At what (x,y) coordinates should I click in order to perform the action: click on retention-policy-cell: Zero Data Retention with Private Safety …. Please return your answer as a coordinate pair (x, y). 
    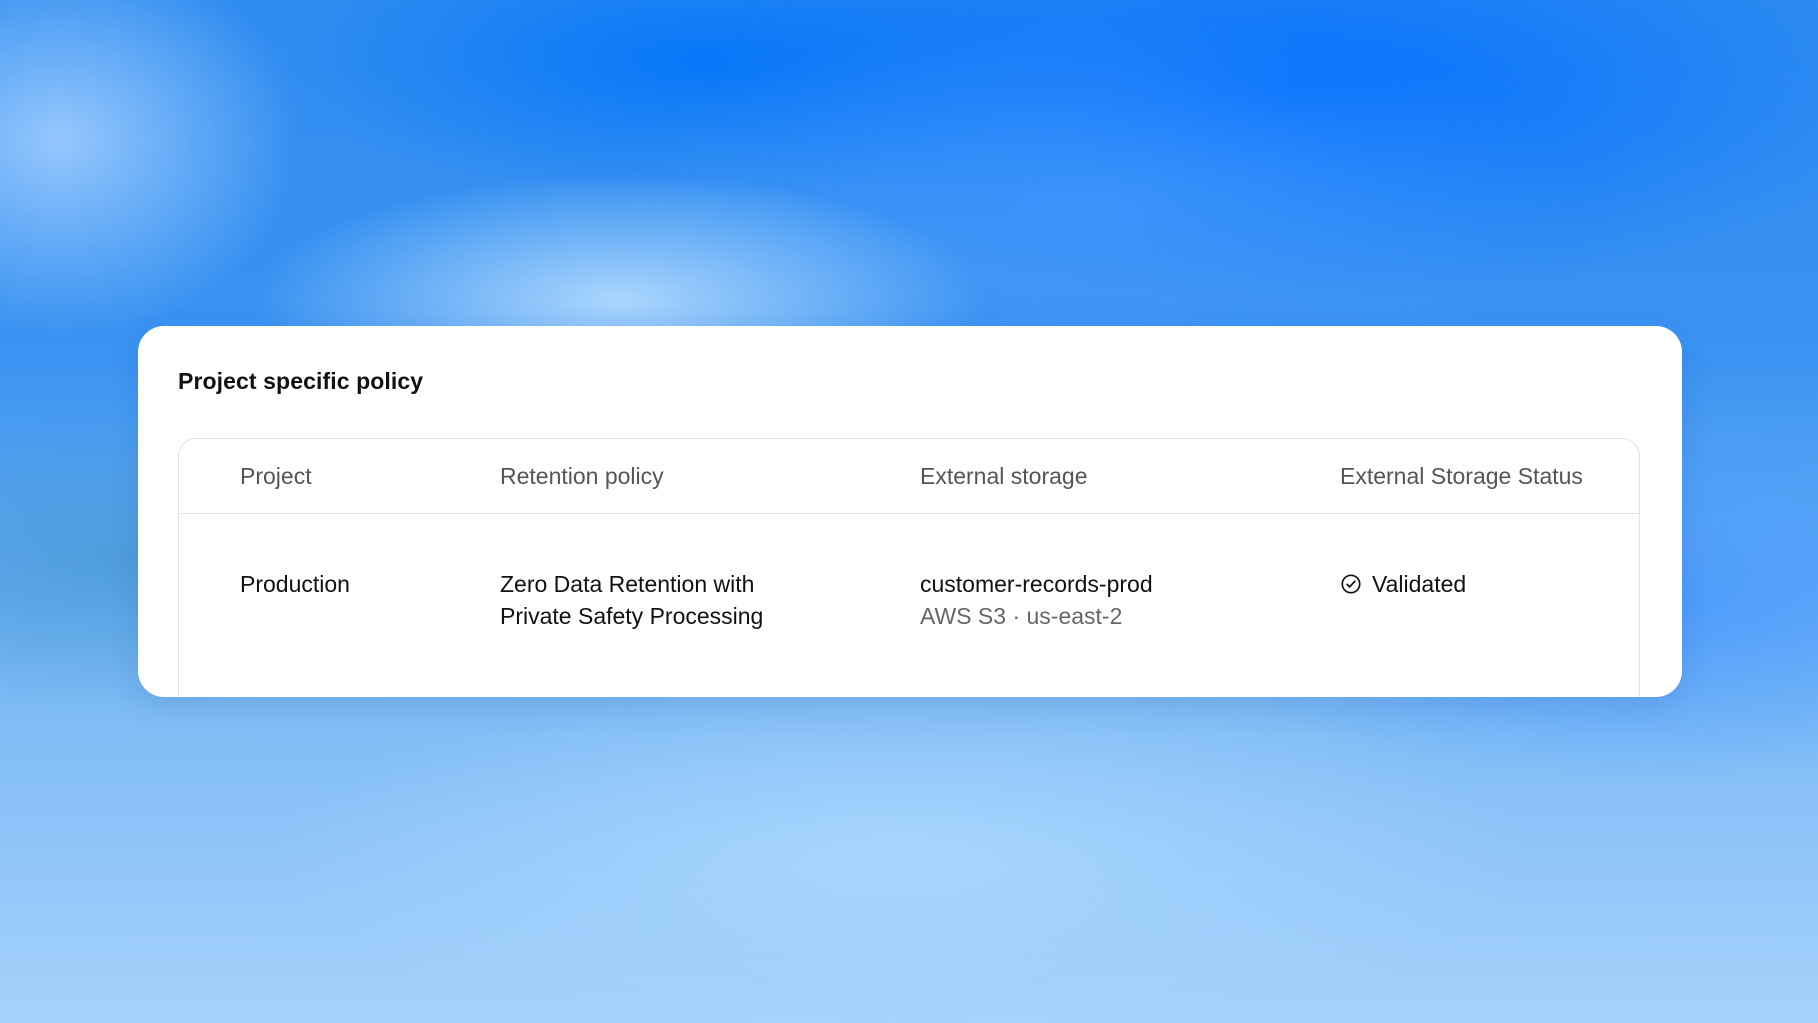
    Looking at the image, I should click on (631, 600).